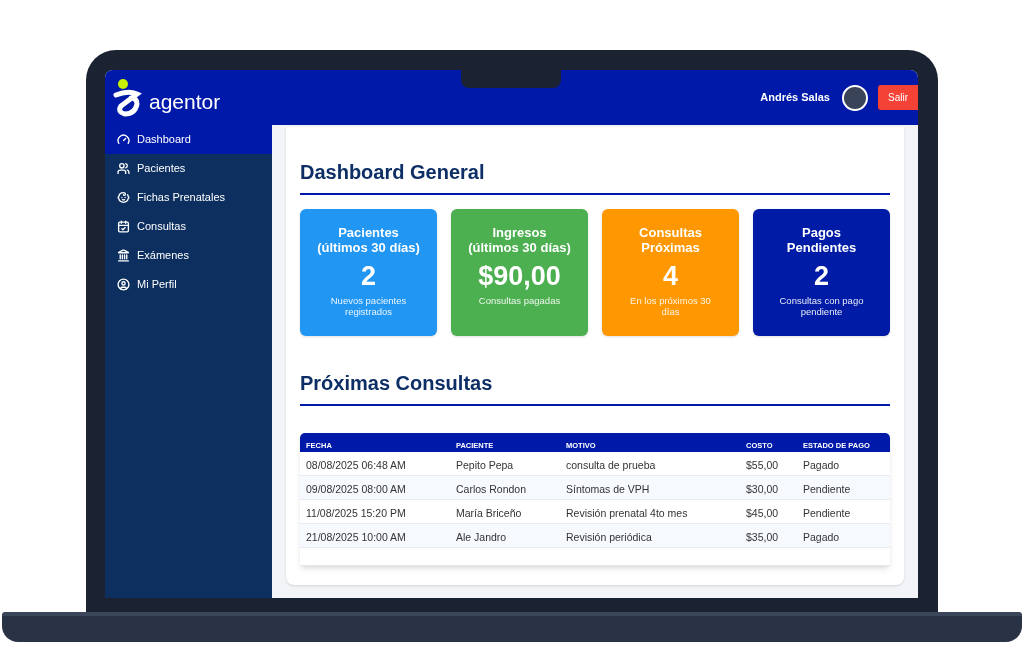 This screenshot has height=668, width=1024. Describe the element at coordinates (188, 226) in the screenshot. I see `sidebar-item: Consultas` at that location.